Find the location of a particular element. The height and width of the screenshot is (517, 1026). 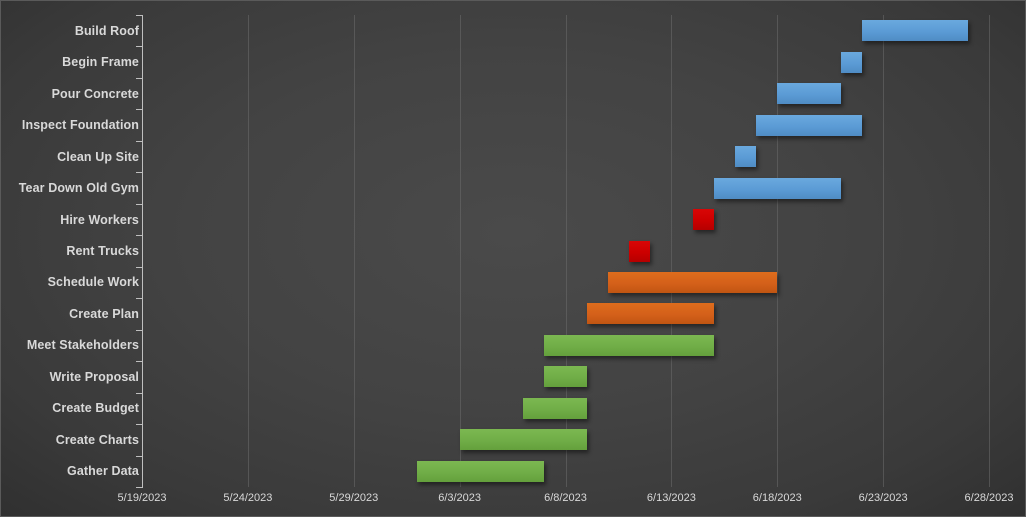

y-axis-label: Clean Up Site is located at coordinates (98, 156).